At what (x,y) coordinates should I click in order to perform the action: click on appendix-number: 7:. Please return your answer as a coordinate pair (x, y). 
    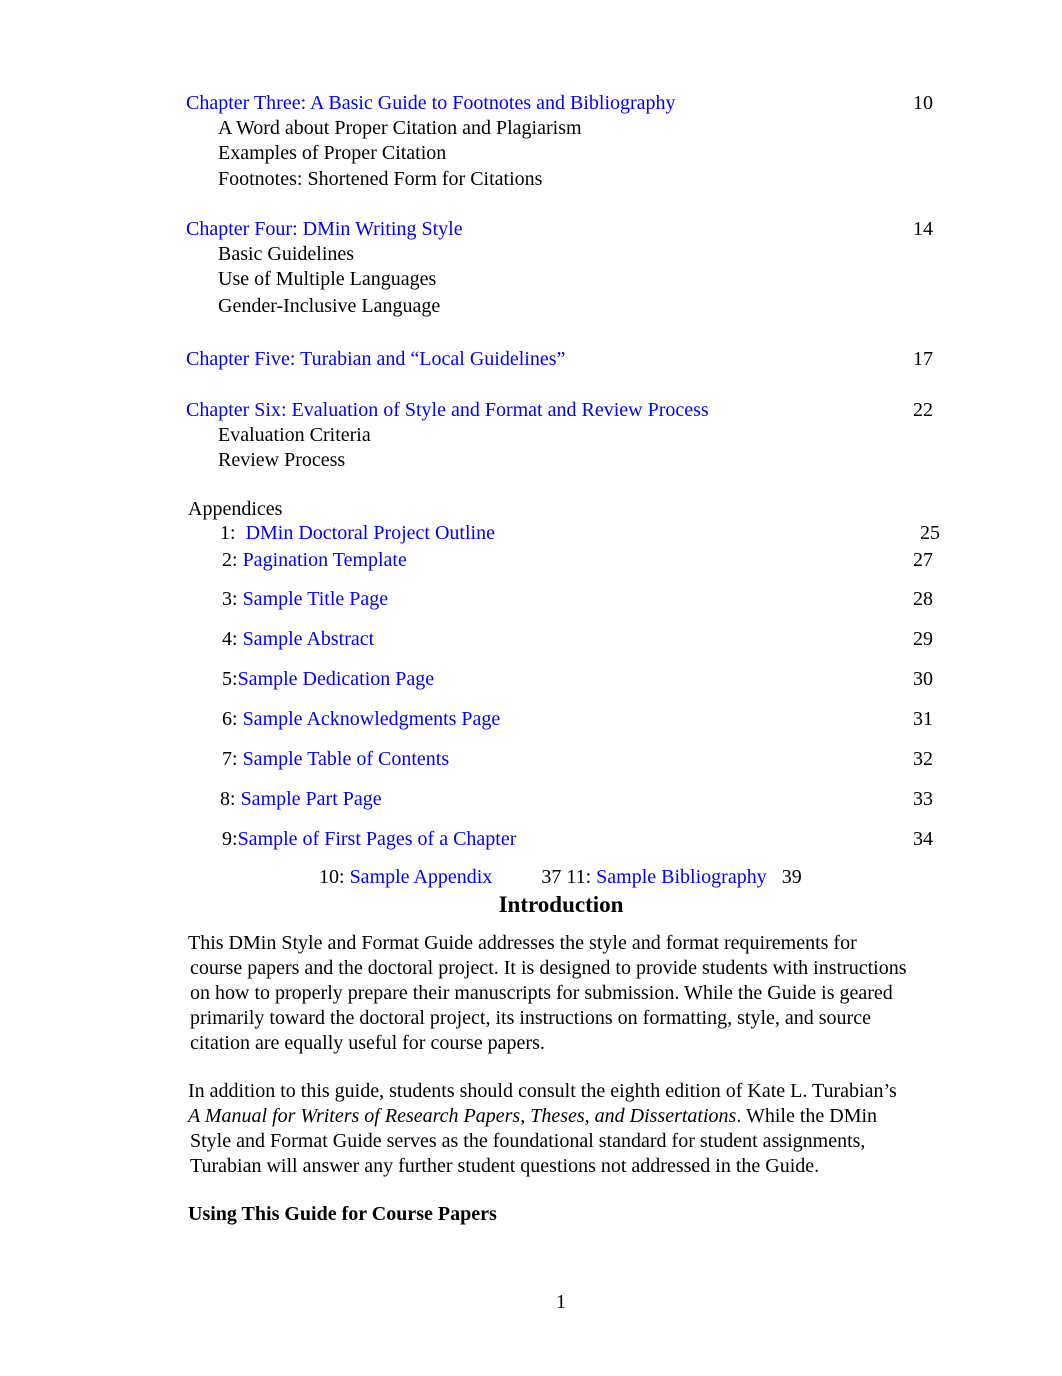
    Looking at the image, I should click on (230, 759).